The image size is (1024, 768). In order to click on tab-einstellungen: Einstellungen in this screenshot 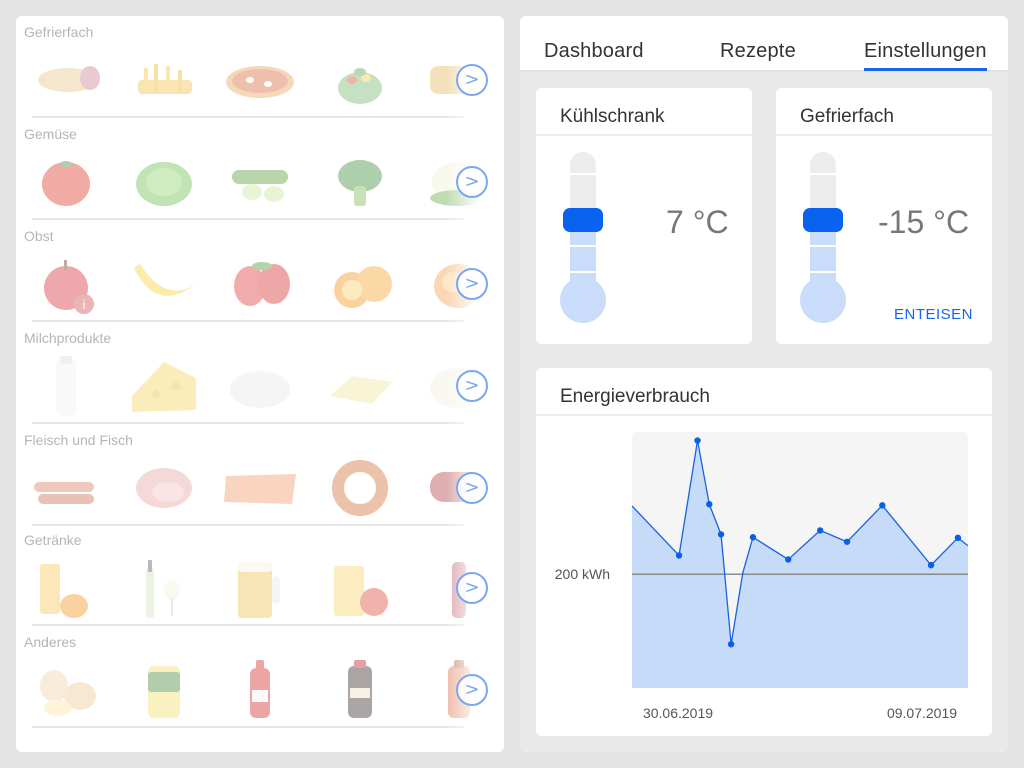, I will do `click(925, 55)`.